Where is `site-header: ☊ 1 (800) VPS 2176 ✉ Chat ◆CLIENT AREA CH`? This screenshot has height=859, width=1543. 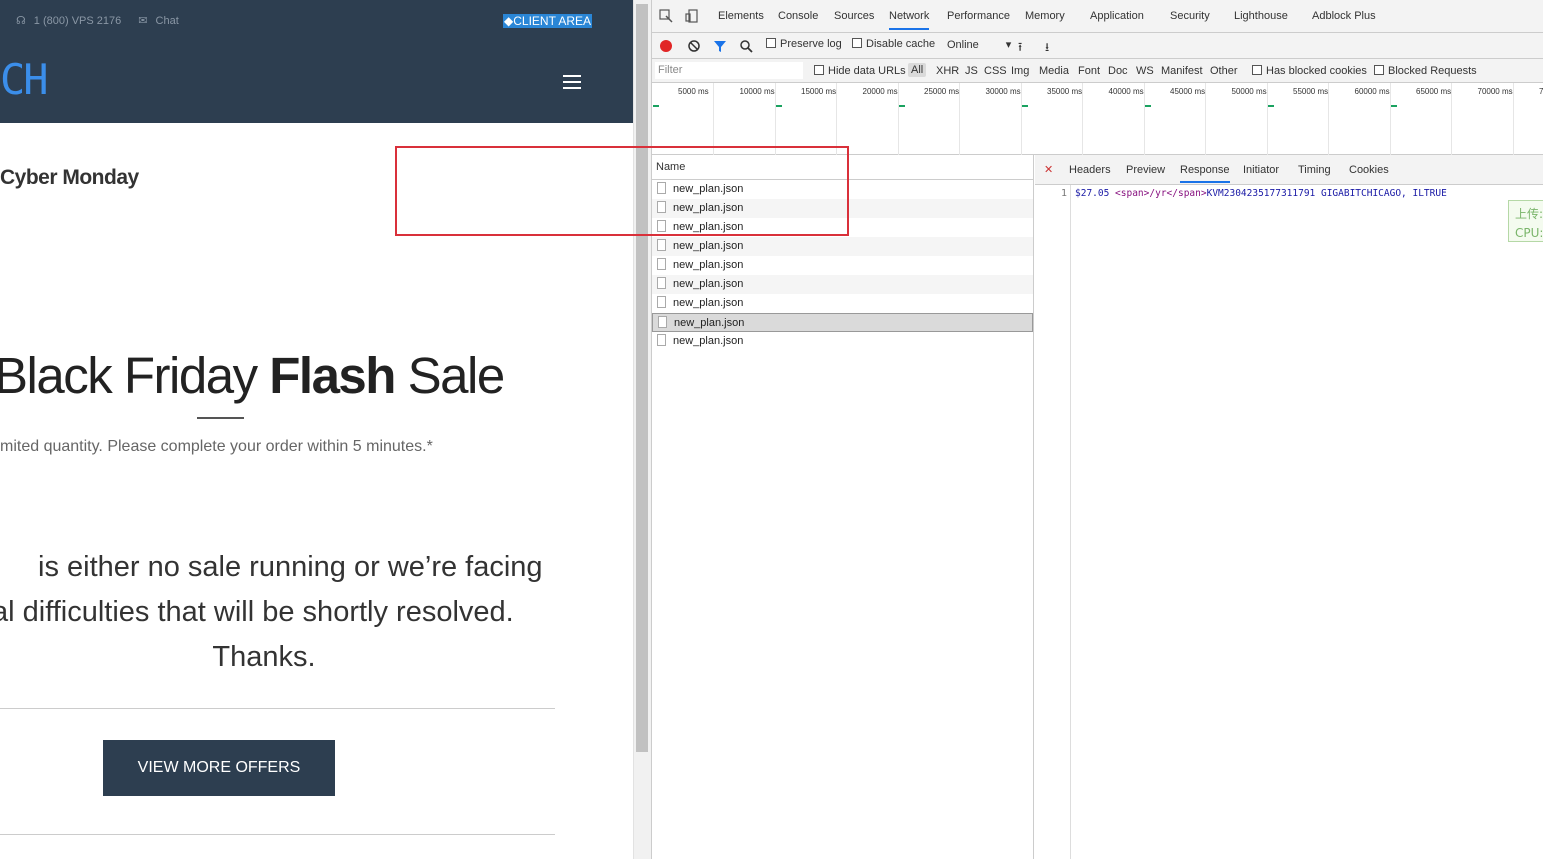
site-header: ☊ 1 (800) VPS 2176 ✉ Chat ◆CLIENT AREA CH is located at coordinates (316, 61).